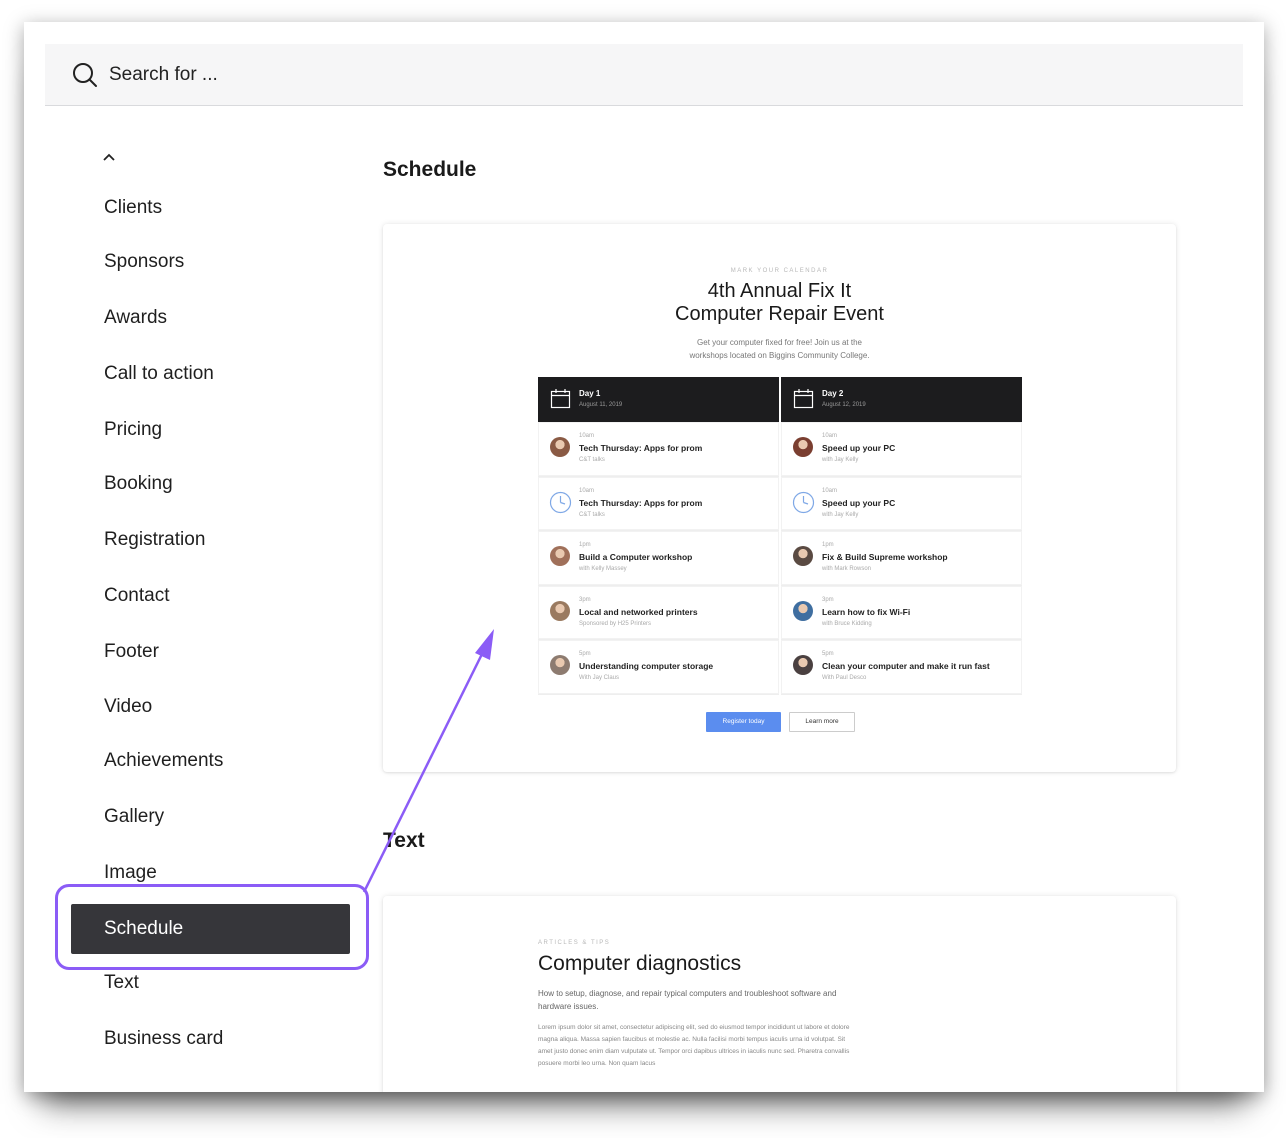  What do you see at coordinates (646, 666) in the screenshot?
I see `session-title: Understanding computer storage` at bounding box center [646, 666].